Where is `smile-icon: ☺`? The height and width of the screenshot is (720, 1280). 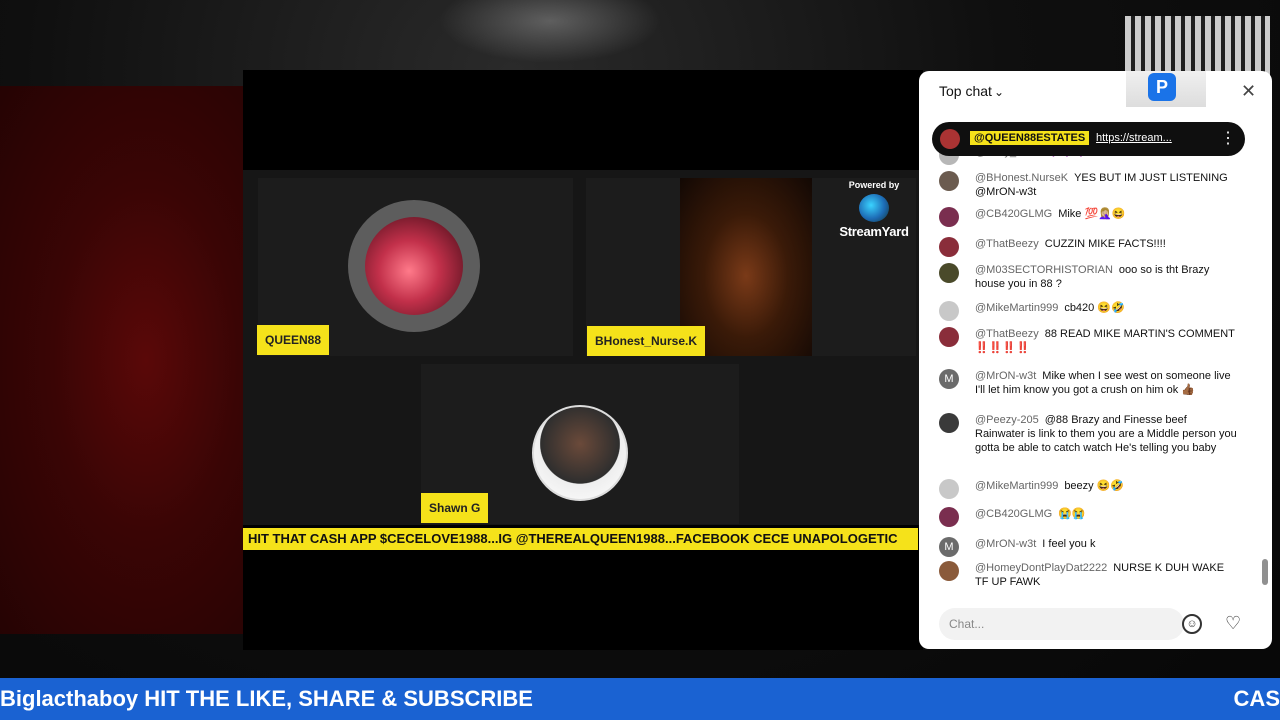 smile-icon: ☺ is located at coordinates (1192, 624).